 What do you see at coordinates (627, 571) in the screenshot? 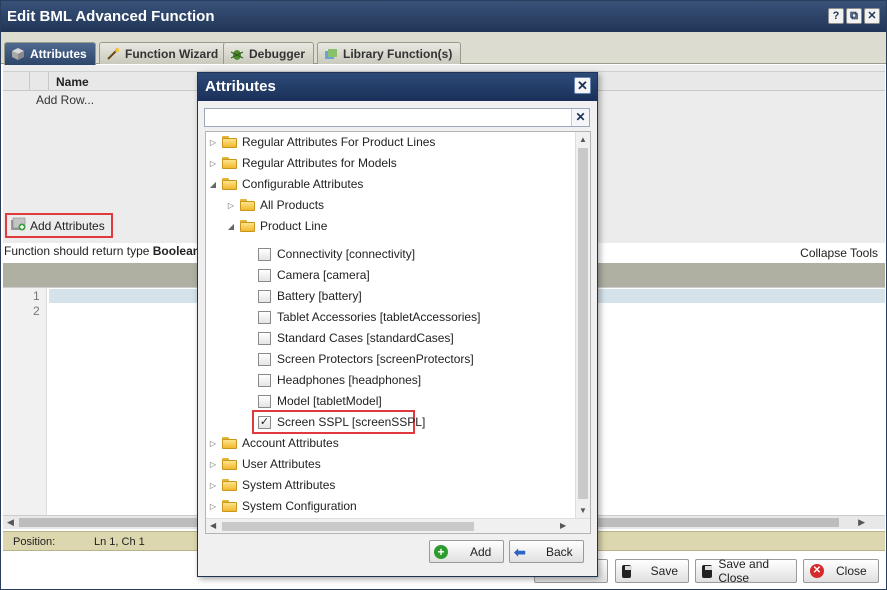
I see `floppy-disk-icon` at bounding box center [627, 571].